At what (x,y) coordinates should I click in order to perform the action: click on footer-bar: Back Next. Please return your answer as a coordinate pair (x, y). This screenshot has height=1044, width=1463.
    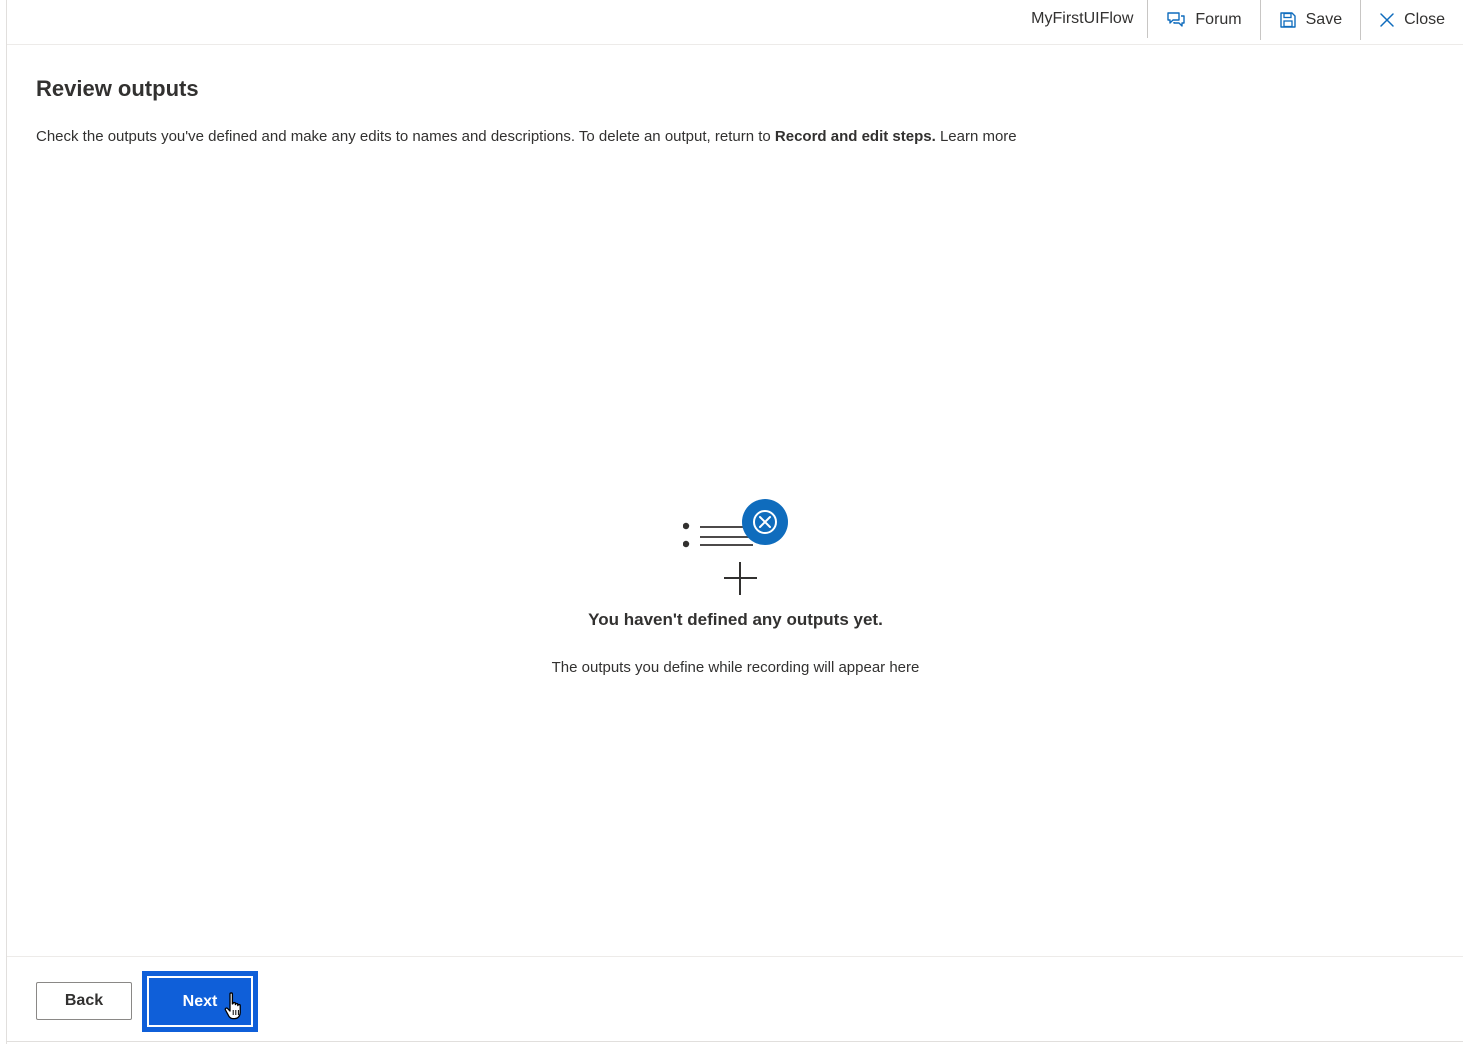
    Looking at the image, I should click on (735, 999).